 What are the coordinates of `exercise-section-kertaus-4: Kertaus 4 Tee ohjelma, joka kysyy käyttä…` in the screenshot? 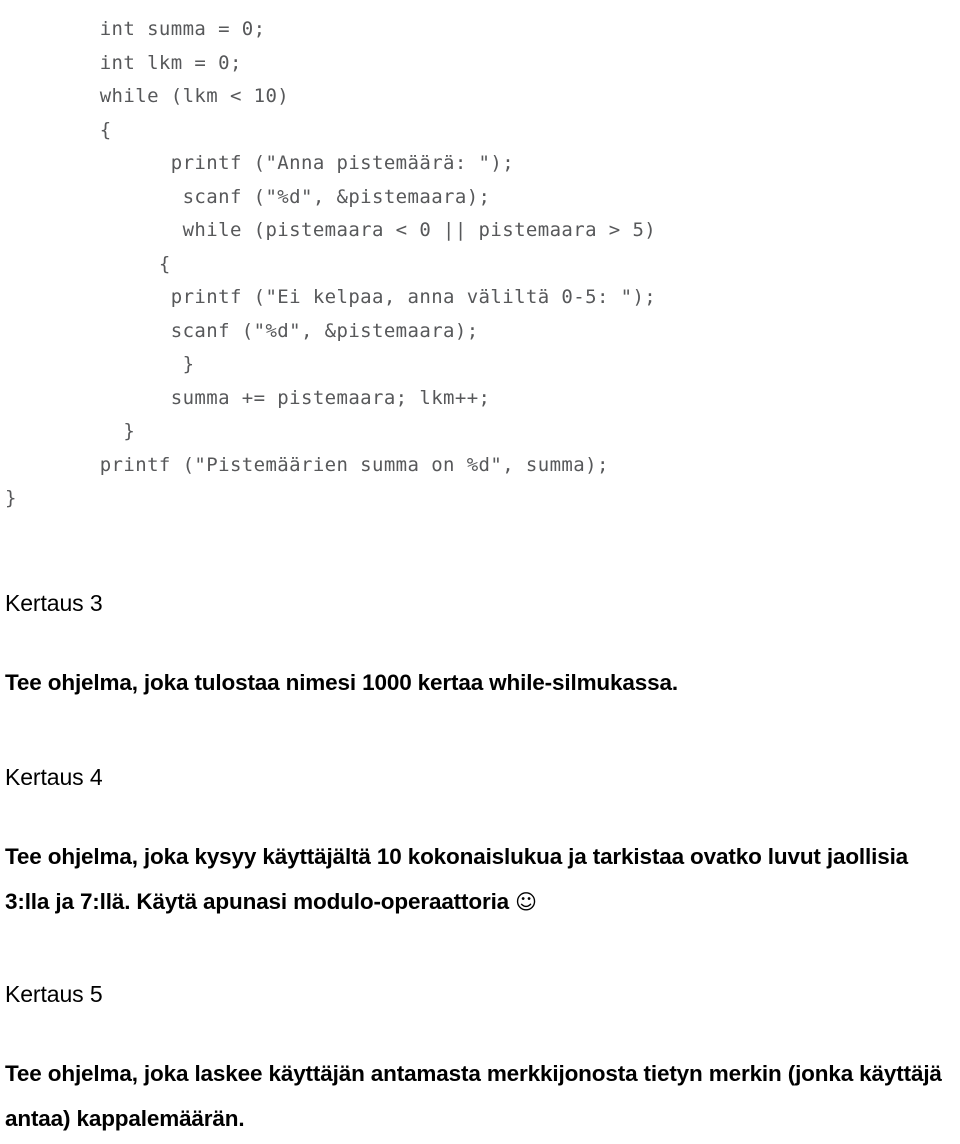 It's located at (480, 843).